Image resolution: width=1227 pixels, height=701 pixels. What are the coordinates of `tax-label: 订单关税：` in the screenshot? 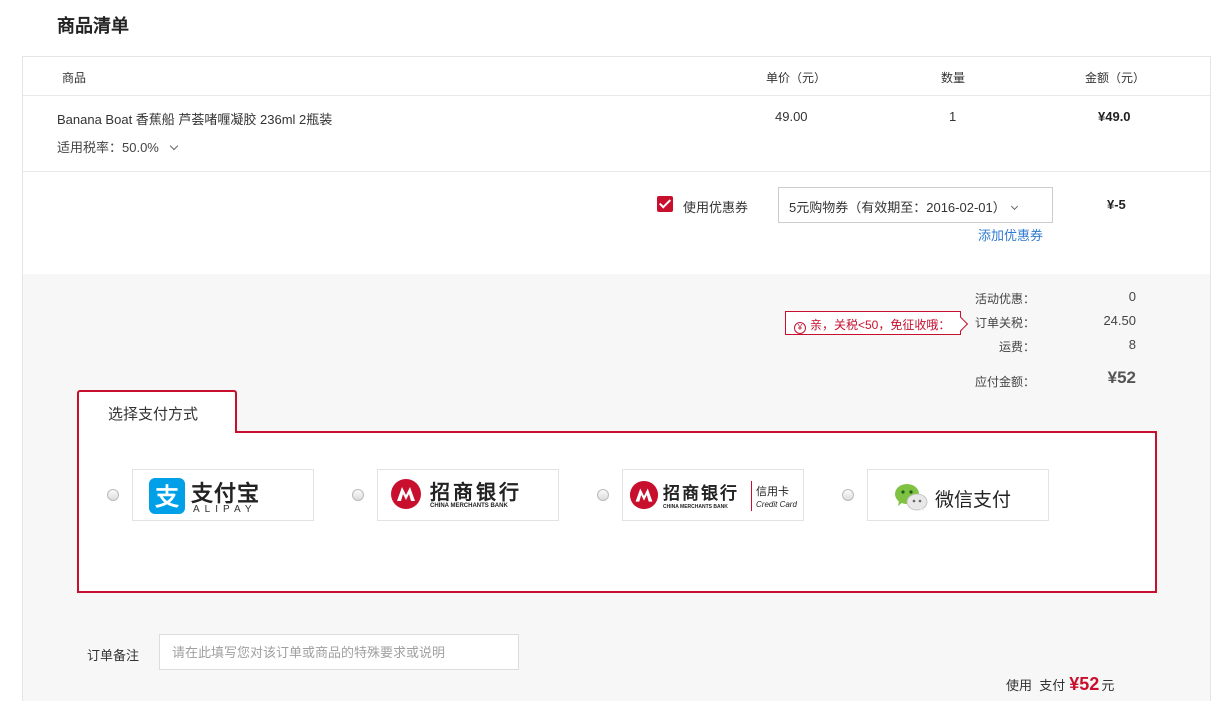 It's located at (1004, 323).